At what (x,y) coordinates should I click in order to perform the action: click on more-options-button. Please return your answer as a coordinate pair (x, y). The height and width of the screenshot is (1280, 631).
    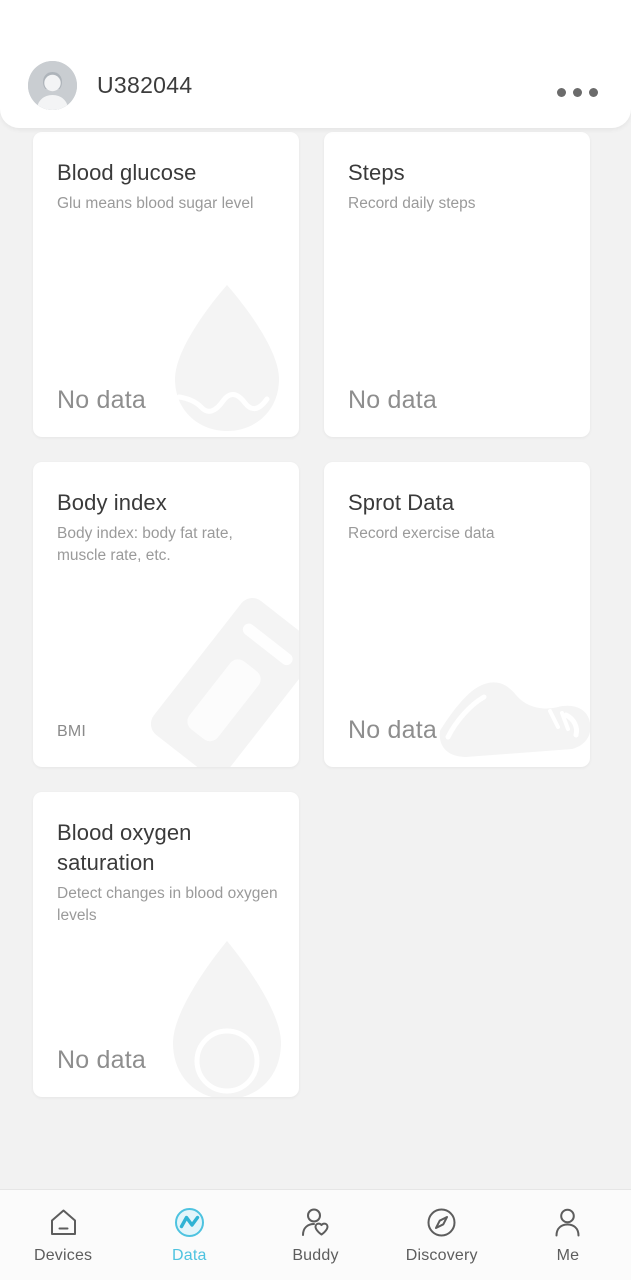
    Looking at the image, I should click on (577, 92).